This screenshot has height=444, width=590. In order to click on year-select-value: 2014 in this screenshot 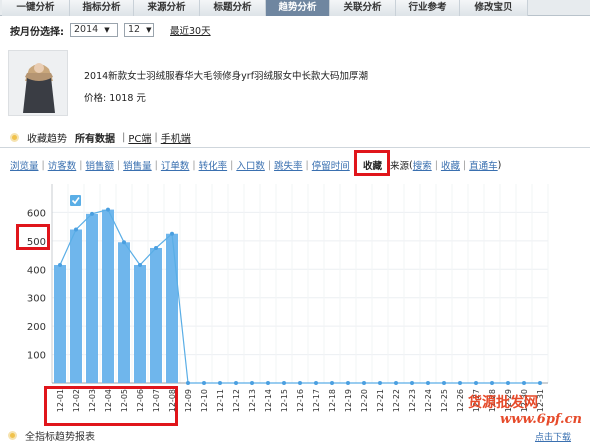, I will do `click(86, 29)`.